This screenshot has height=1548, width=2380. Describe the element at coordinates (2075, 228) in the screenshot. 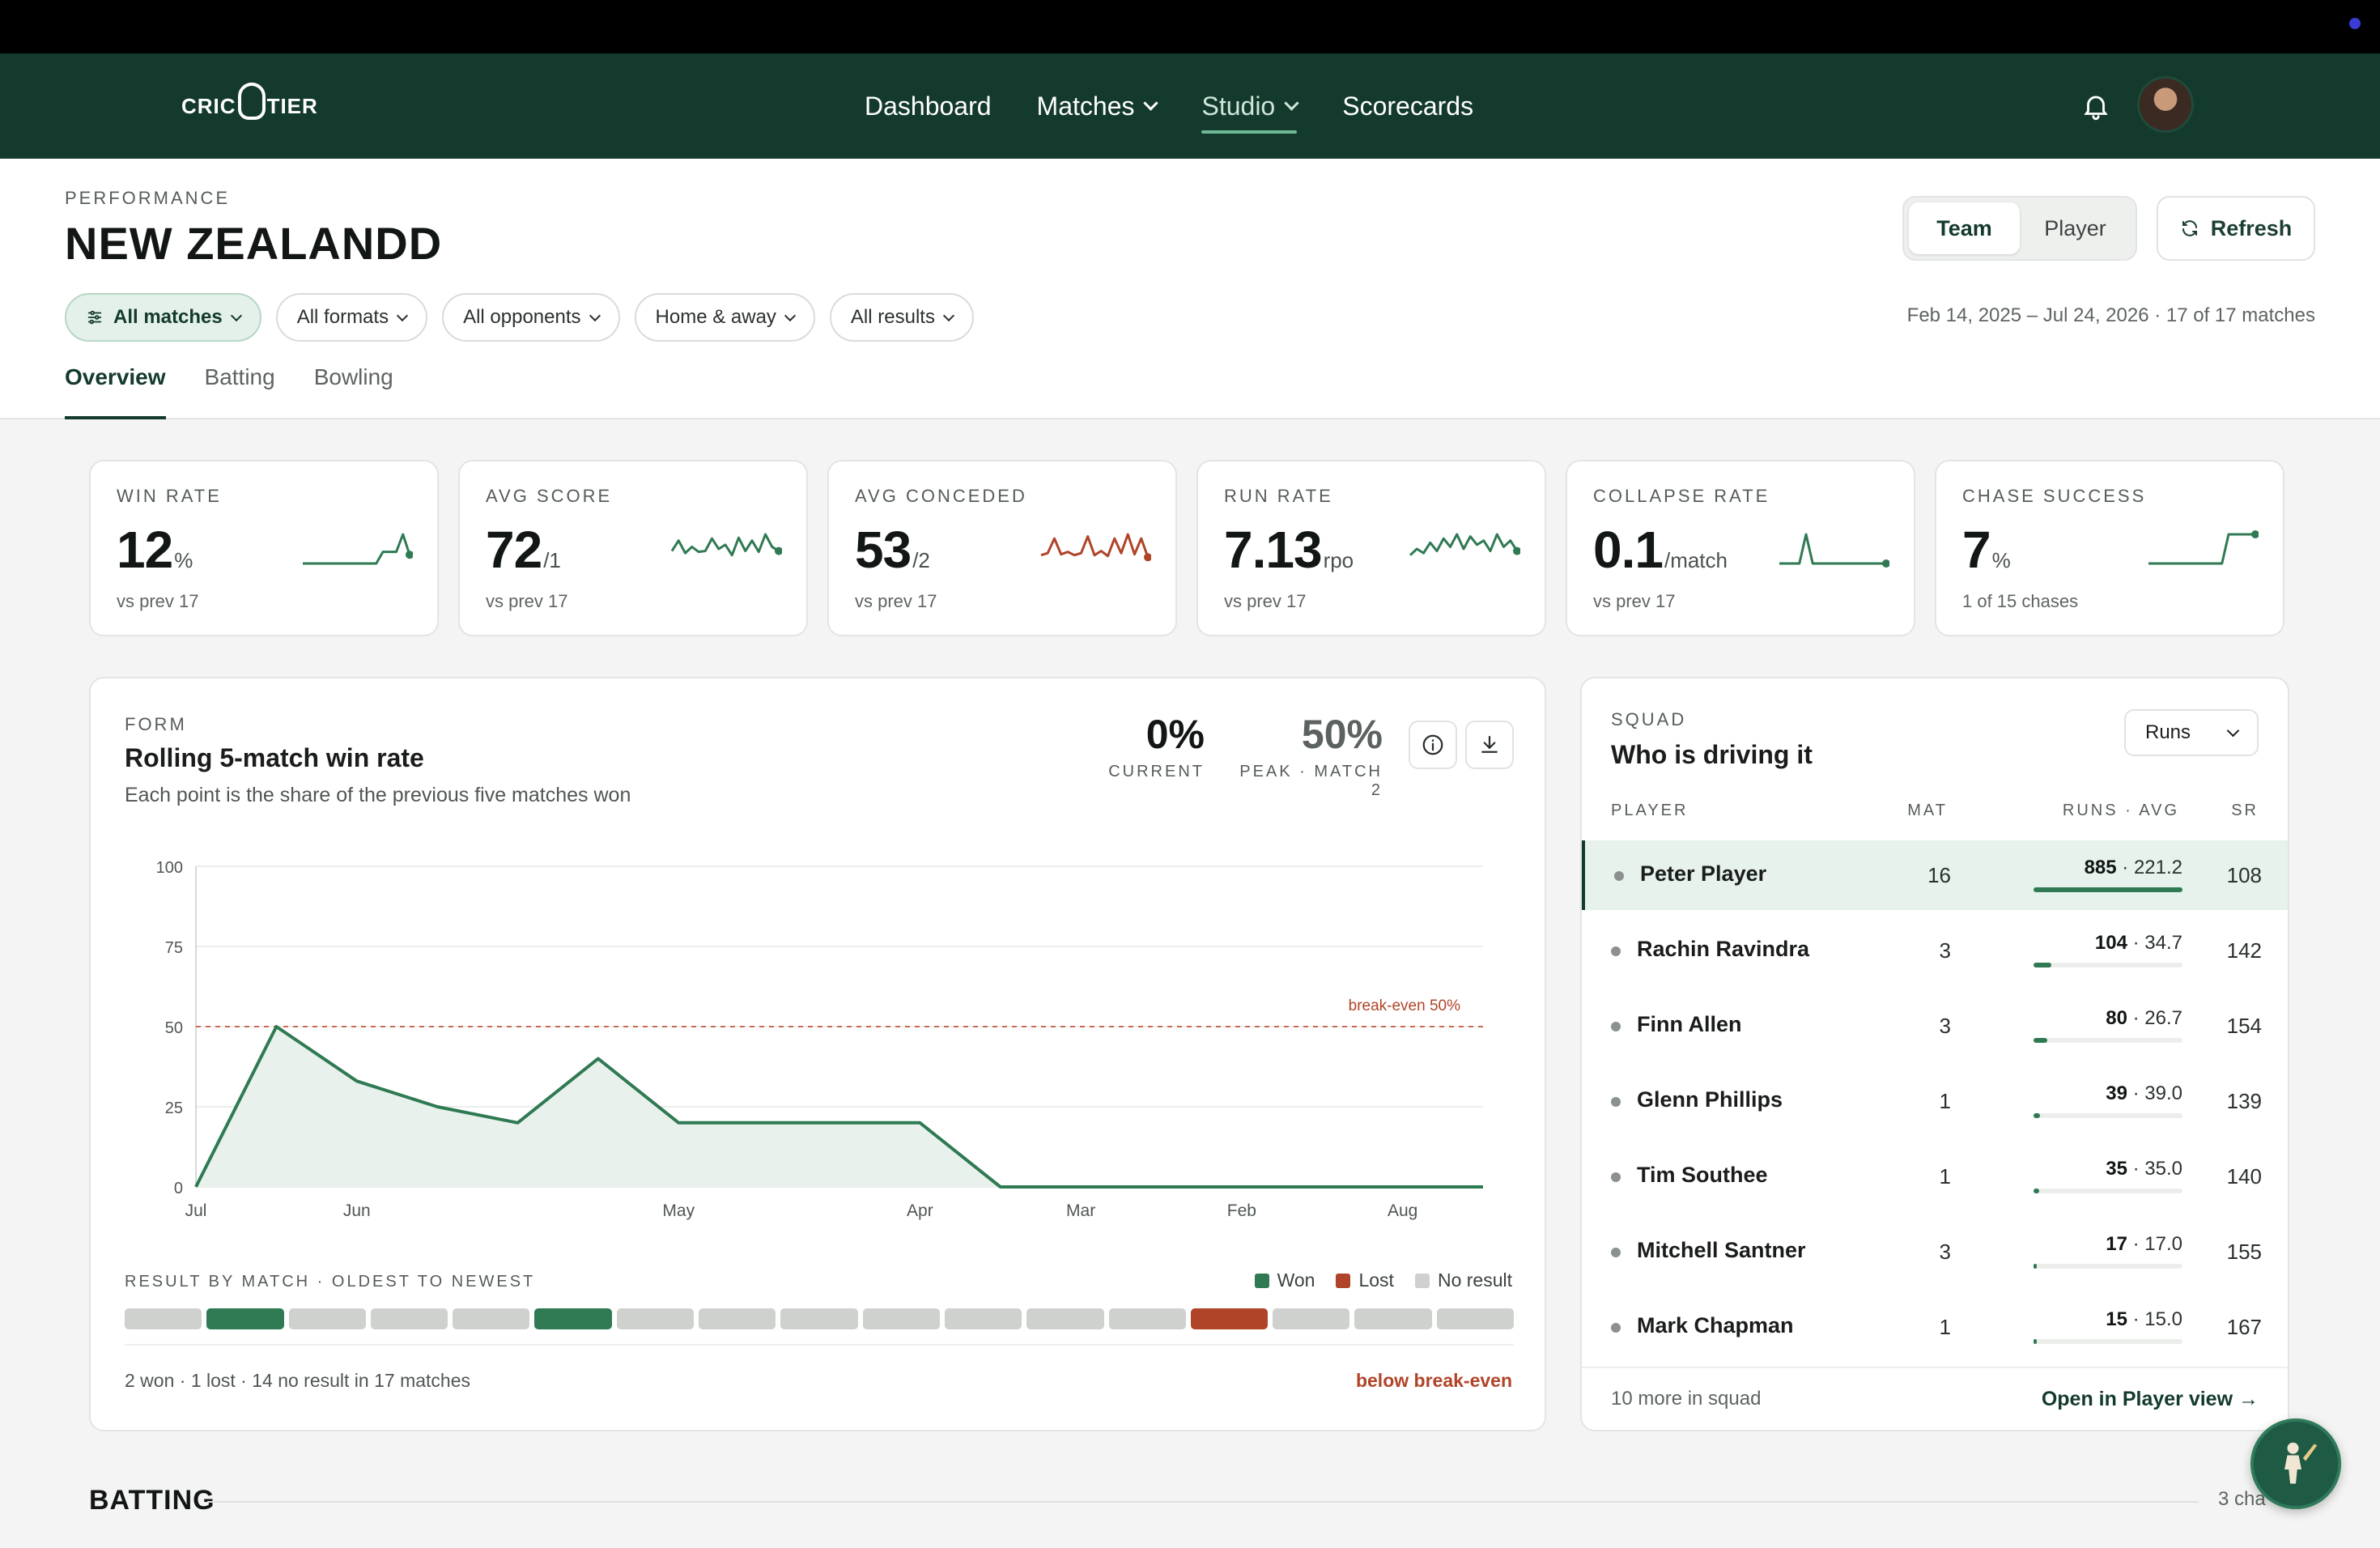

I see `toggle-player: Player` at that location.